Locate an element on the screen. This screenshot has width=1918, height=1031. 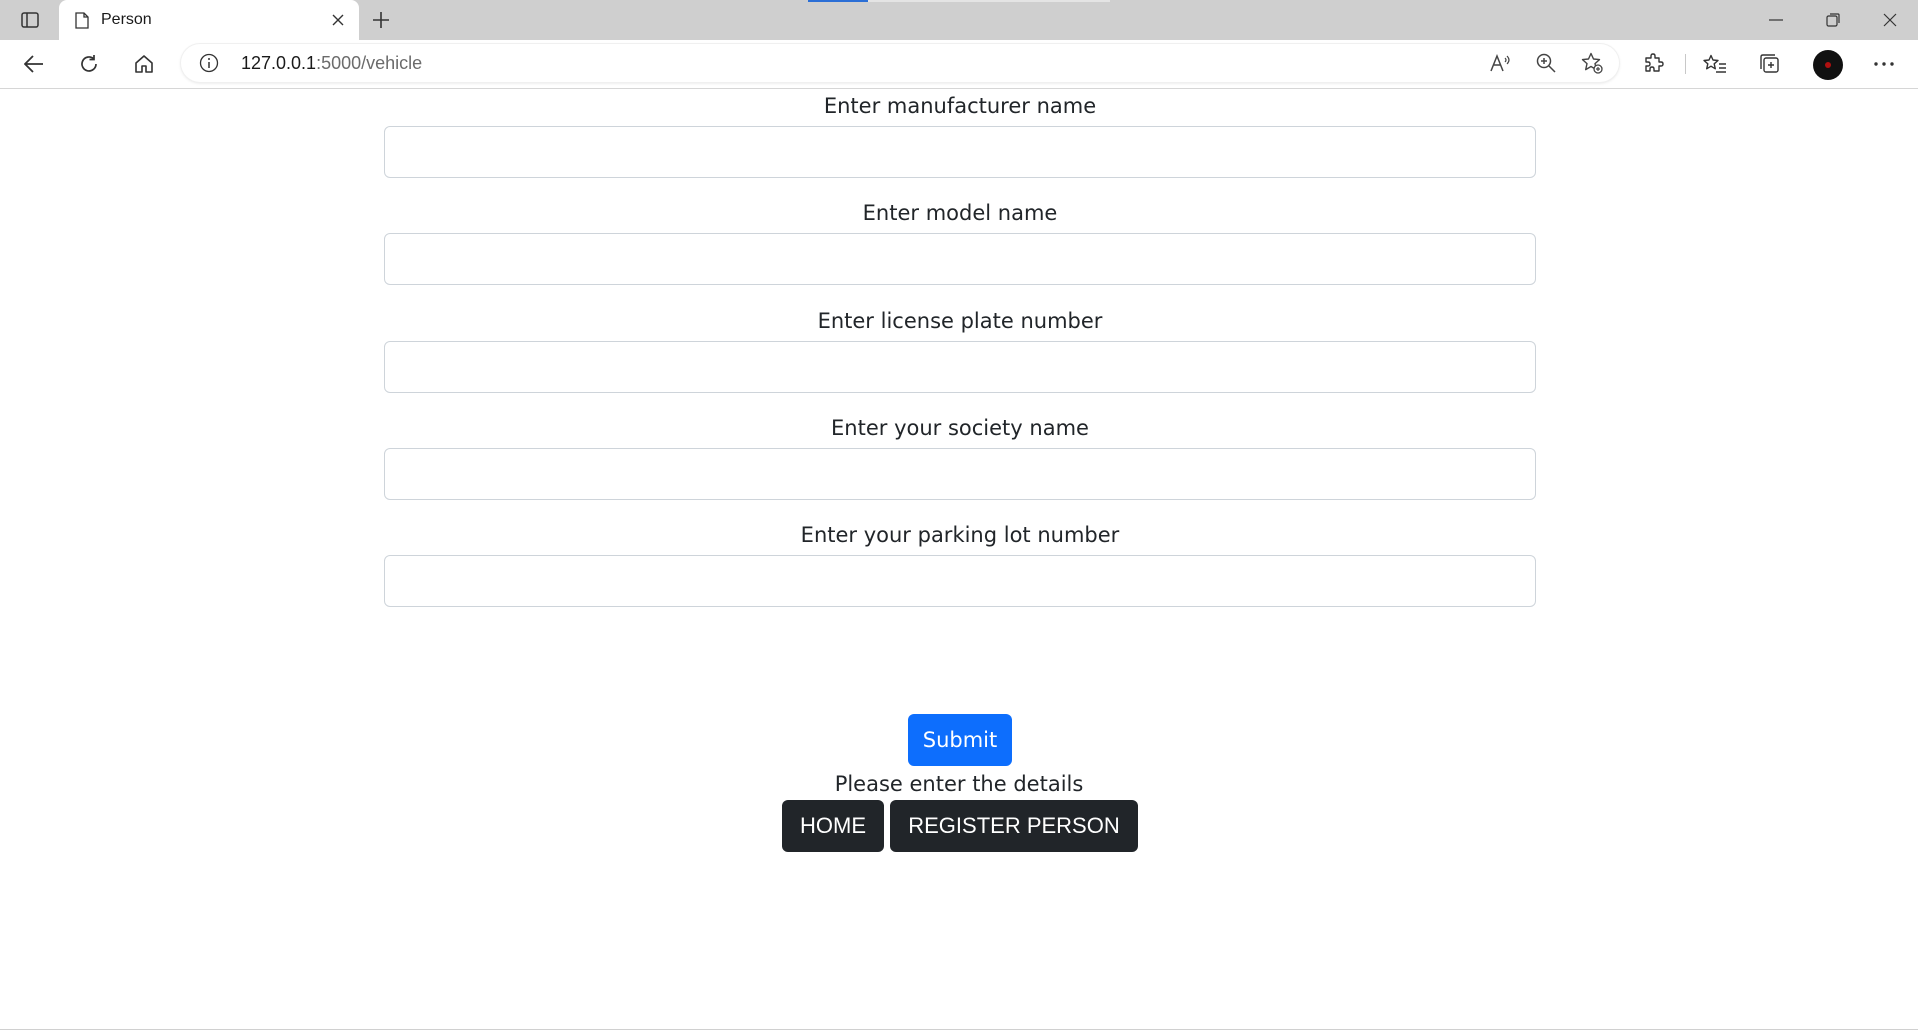
toolbar-divider is located at coordinates (1685, 64).